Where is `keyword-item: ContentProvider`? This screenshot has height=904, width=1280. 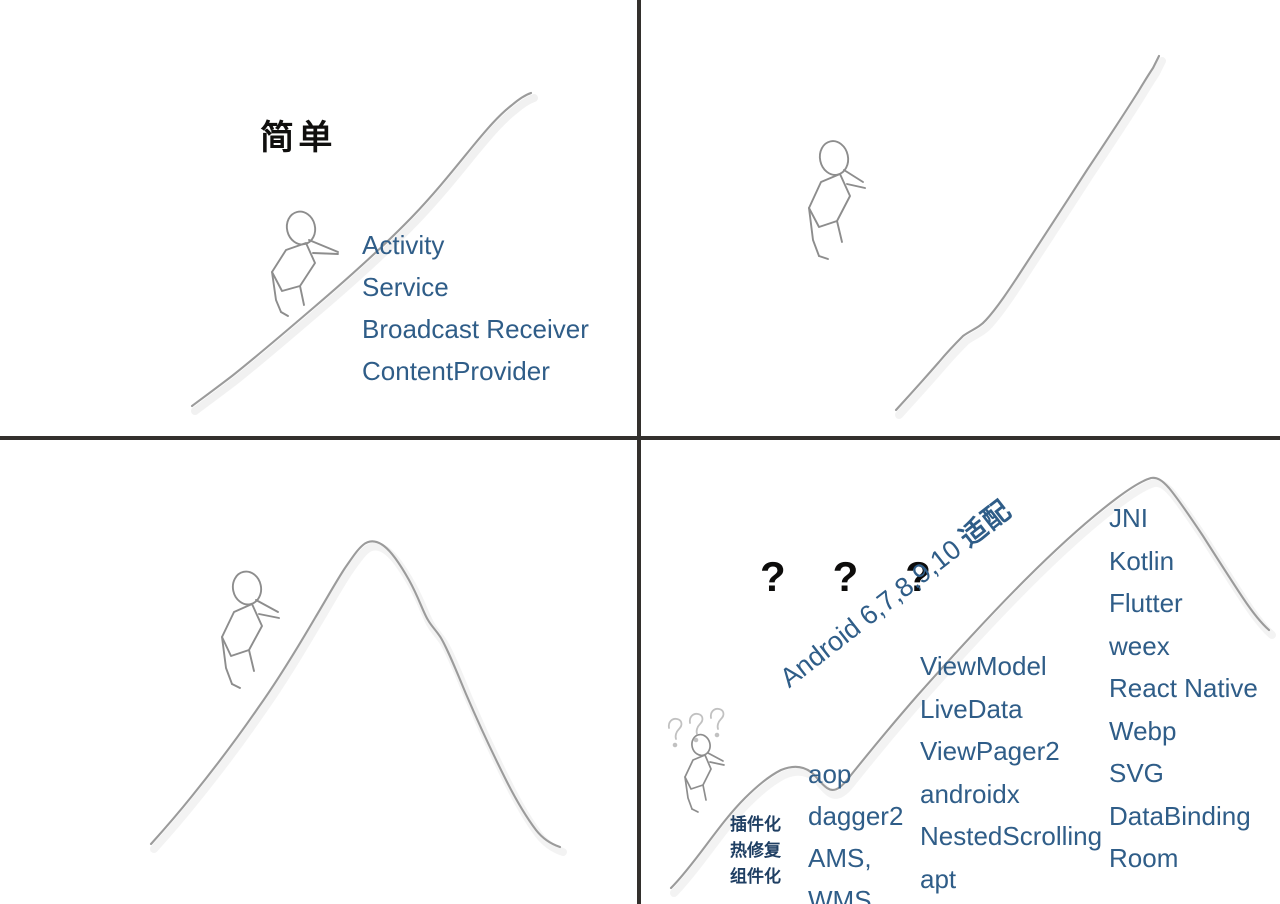 keyword-item: ContentProvider is located at coordinates (456, 371).